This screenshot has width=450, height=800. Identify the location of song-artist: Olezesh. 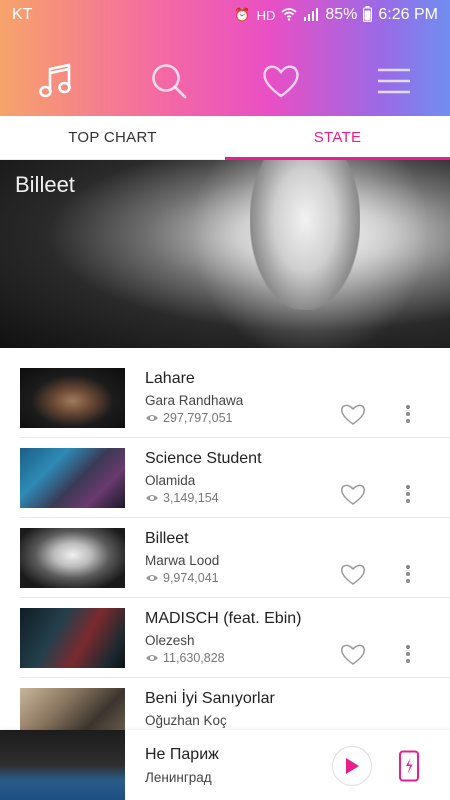
(170, 640).